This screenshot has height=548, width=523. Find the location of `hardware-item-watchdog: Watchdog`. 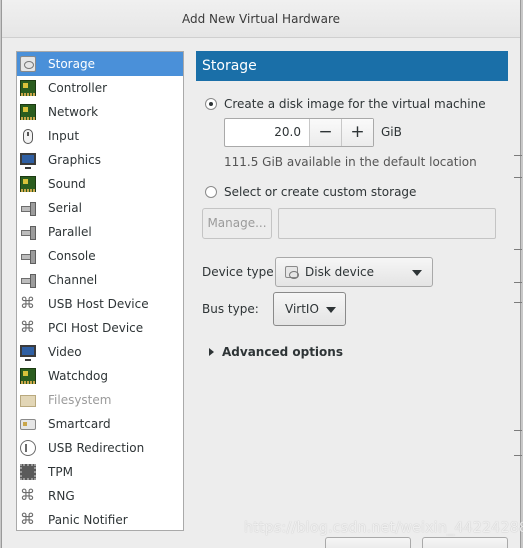

hardware-item-watchdog: Watchdog is located at coordinates (100, 376).